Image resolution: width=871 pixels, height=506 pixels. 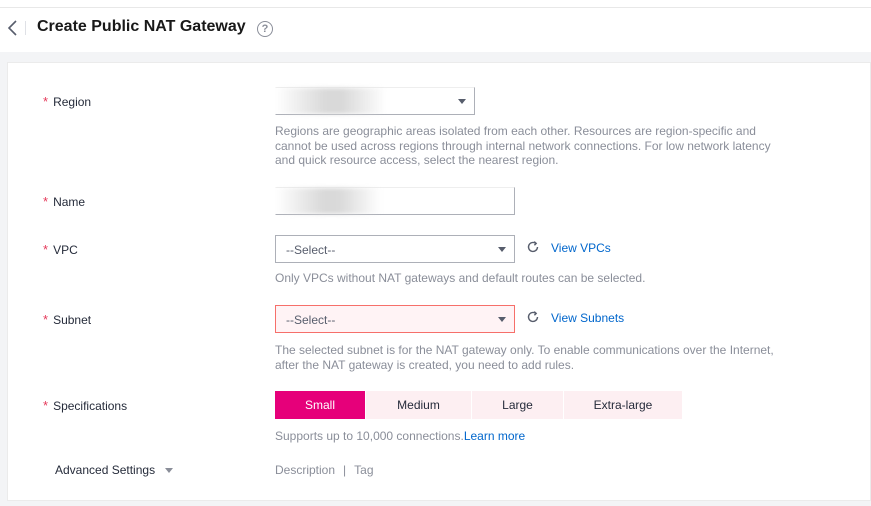 What do you see at coordinates (395, 319) in the screenshot?
I see `subnet-select: --Select--` at bounding box center [395, 319].